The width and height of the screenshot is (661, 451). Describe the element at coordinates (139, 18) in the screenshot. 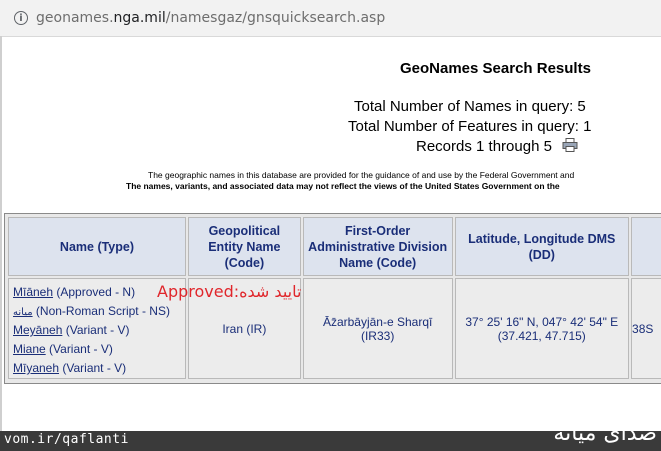

I see `url-domain: nga.mil` at that location.